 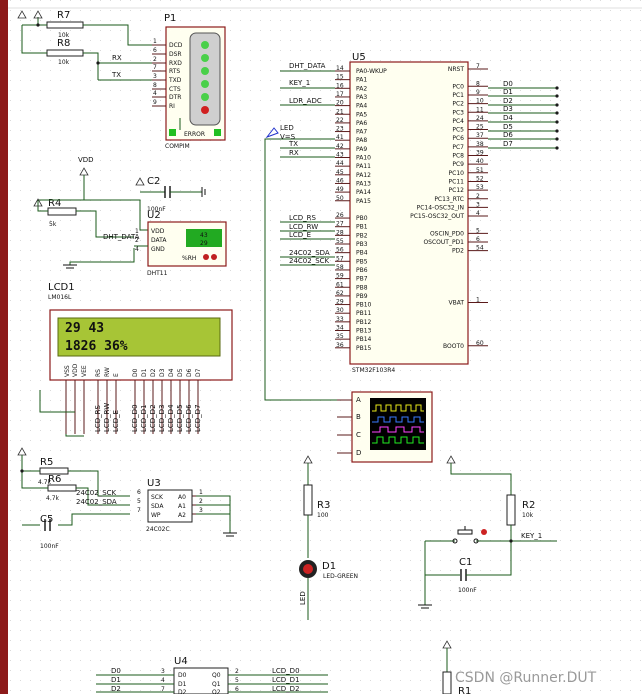 I want to click on svg-text: PC4, so click(x=458, y=121).